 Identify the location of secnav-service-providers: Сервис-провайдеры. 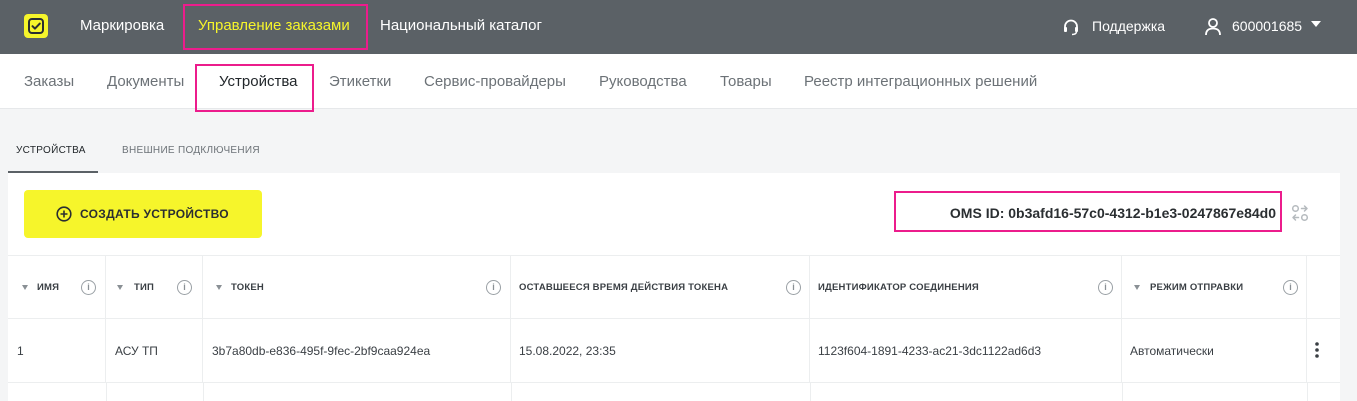
(495, 81).